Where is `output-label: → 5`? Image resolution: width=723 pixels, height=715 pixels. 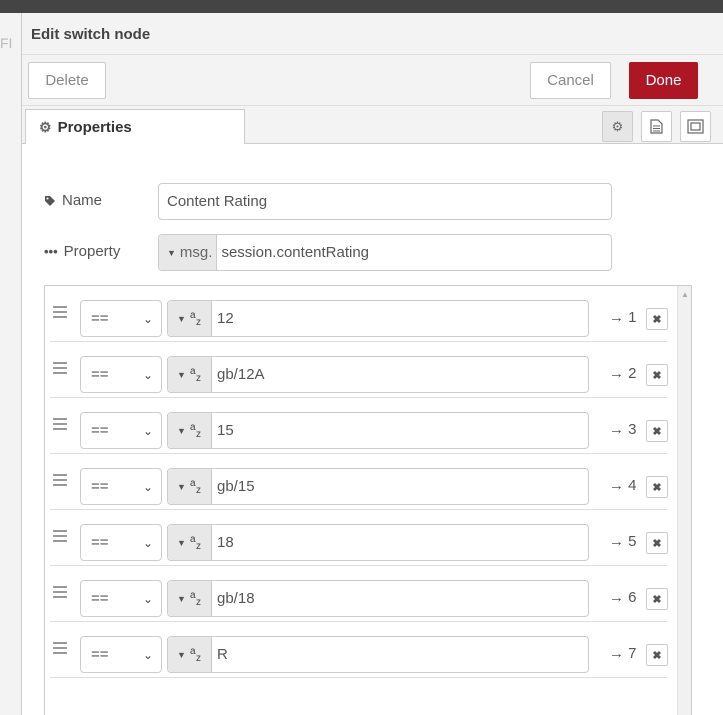 output-label: → 5 is located at coordinates (623, 541).